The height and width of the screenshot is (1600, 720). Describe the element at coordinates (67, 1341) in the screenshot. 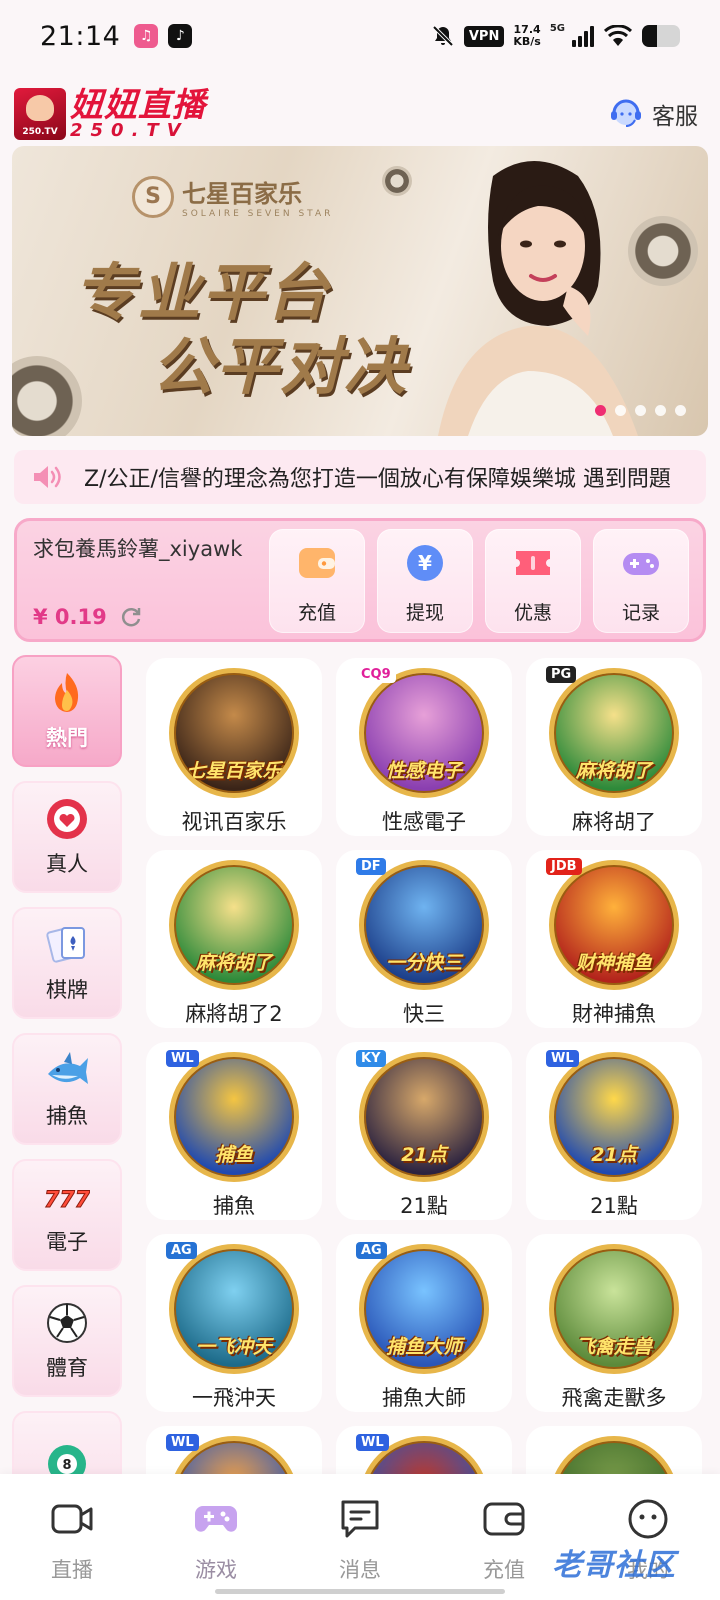

I see `category-sports: 體育` at that location.